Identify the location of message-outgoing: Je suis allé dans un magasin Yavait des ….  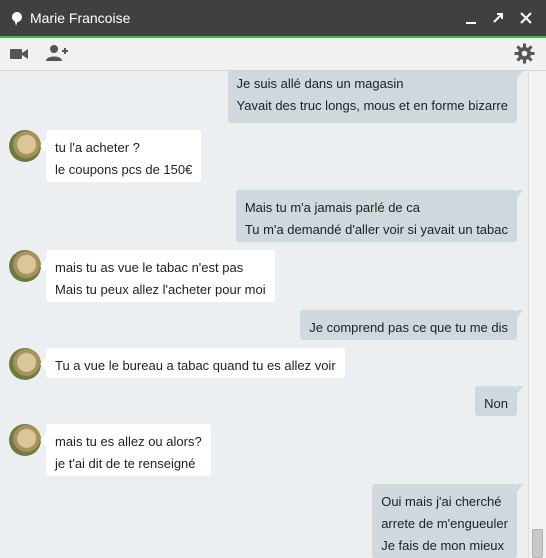
(375, 97).